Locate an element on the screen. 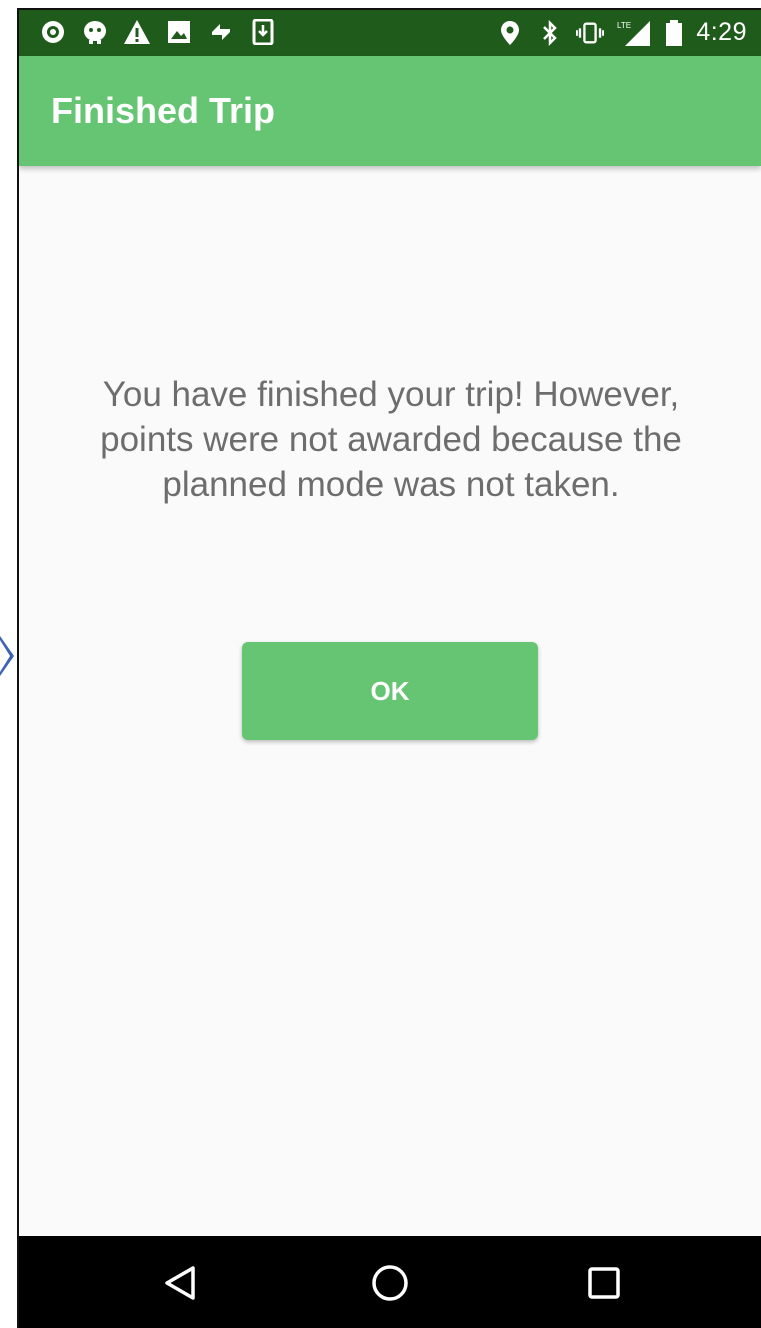 Image resolution: width=761 pixels, height=1328 pixels. pointer-arrow-inner is located at coordinates (5, 656).